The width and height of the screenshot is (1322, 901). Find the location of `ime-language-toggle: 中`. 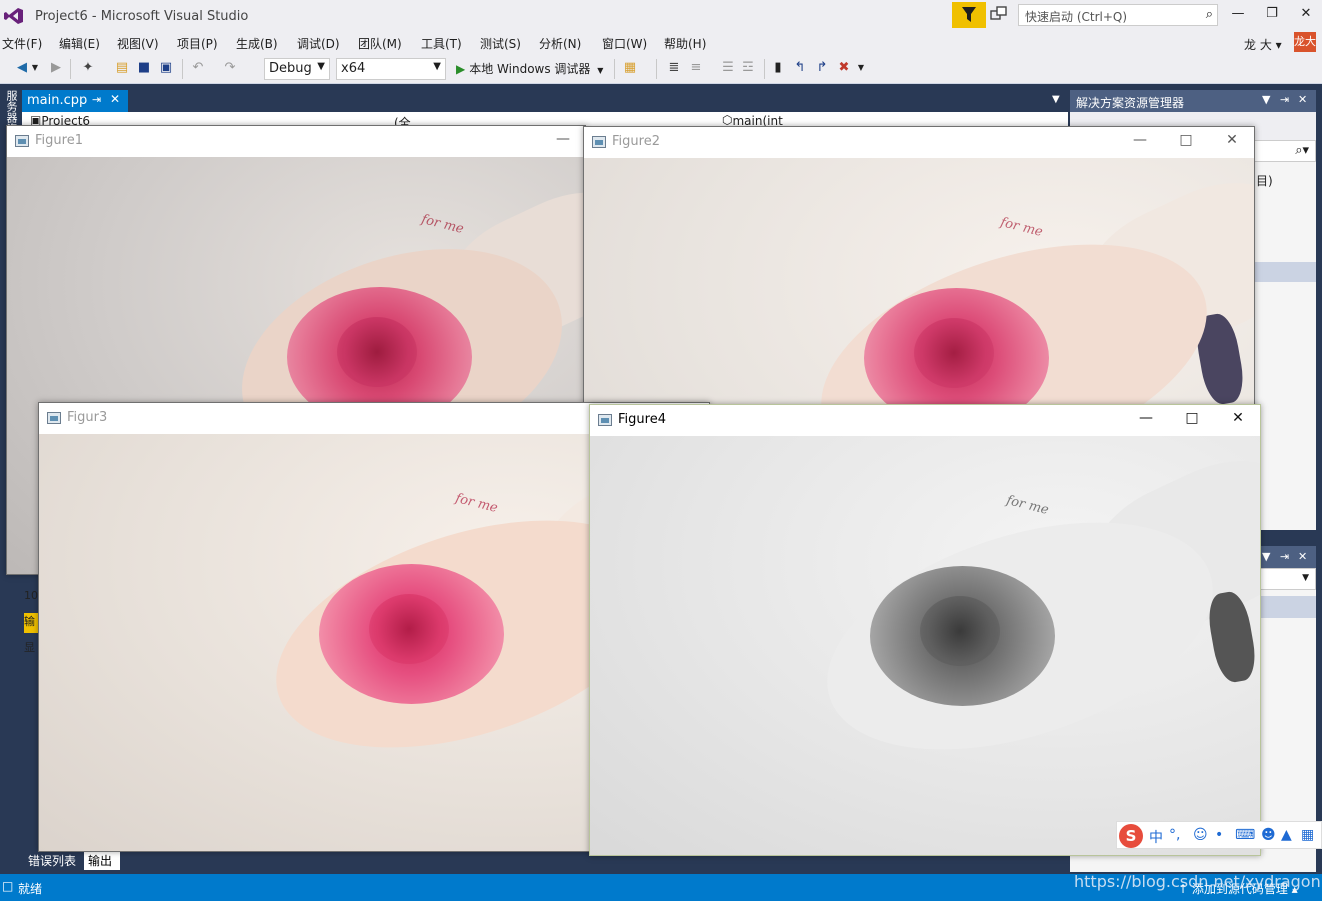

ime-language-toggle: 中 is located at coordinates (1156, 837).